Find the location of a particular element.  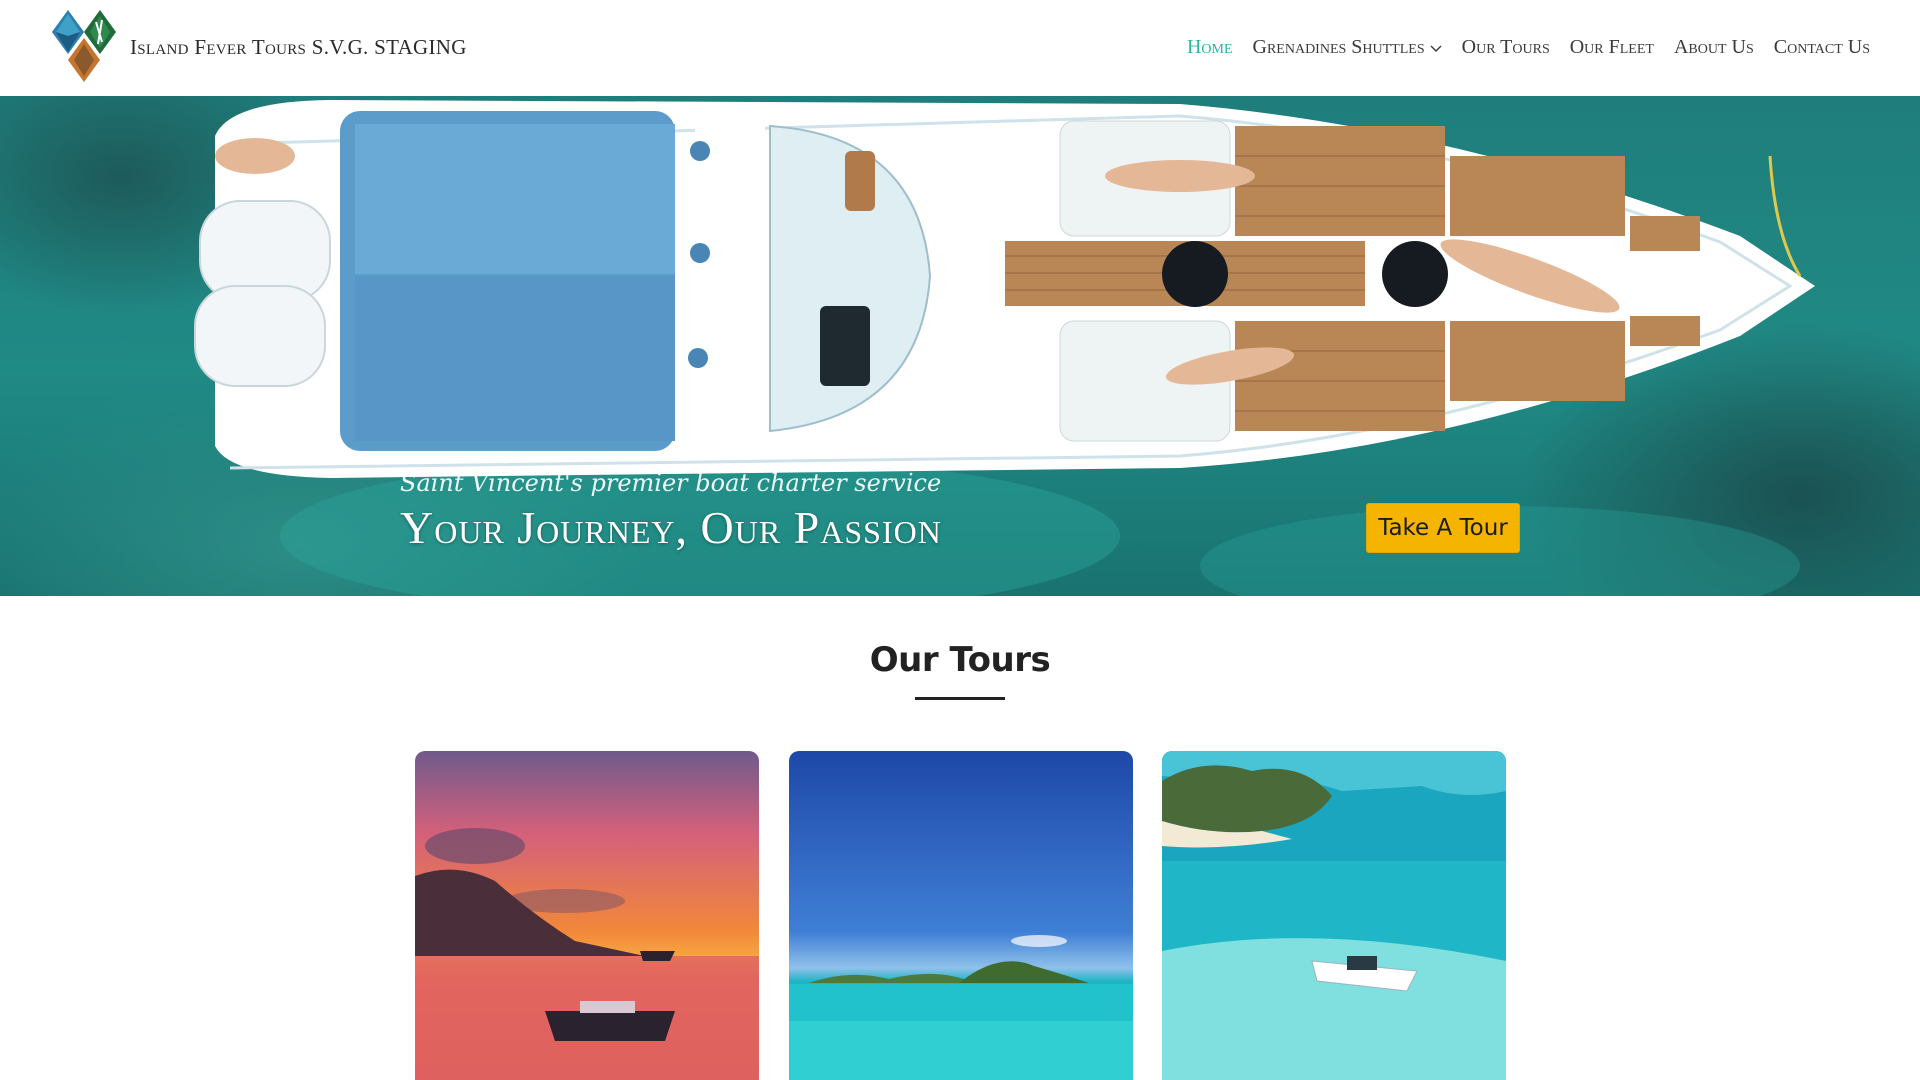

nav-our-fleet: Our Fleet is located at coordinates (1612, 47).